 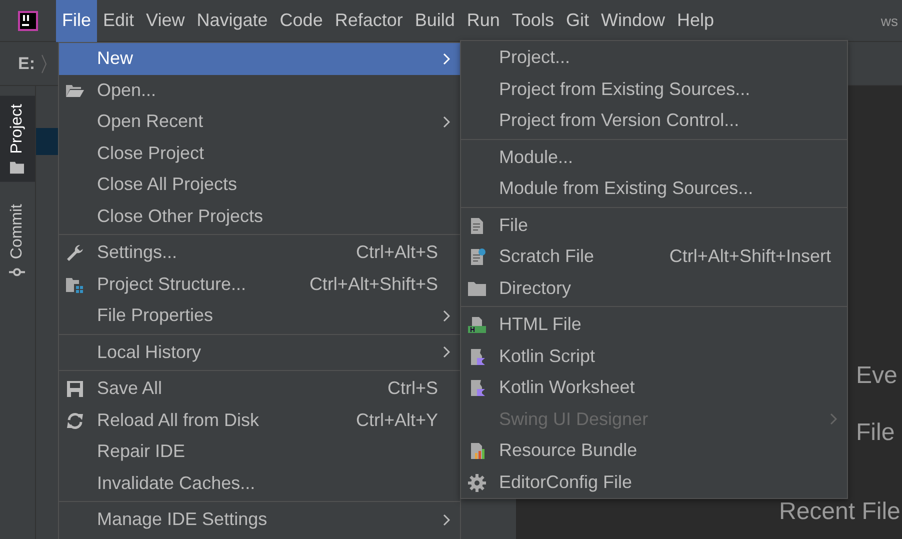 I want to click on menu-item: Resource Bundle, so click(x=654, y=450).